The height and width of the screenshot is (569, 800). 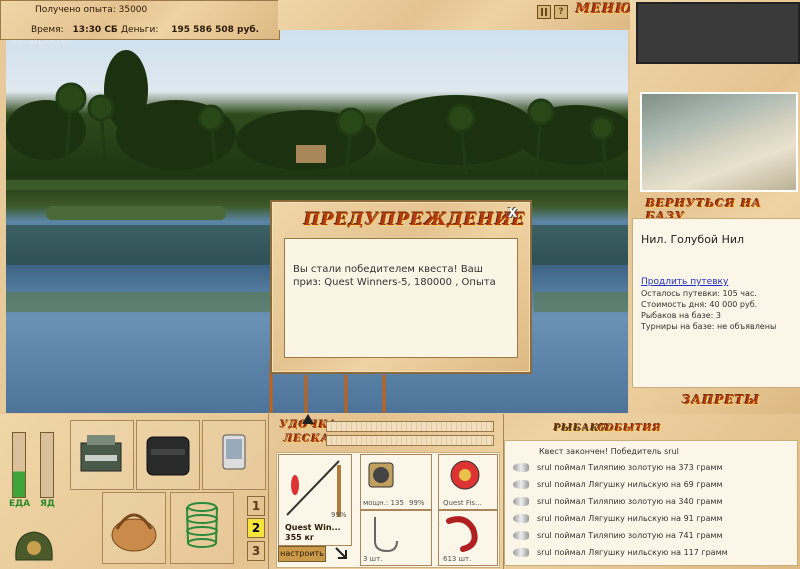 I want to click on list-item: srul поймал Лягушку нильскую на 69 грамм, so click(x=618, y=484).